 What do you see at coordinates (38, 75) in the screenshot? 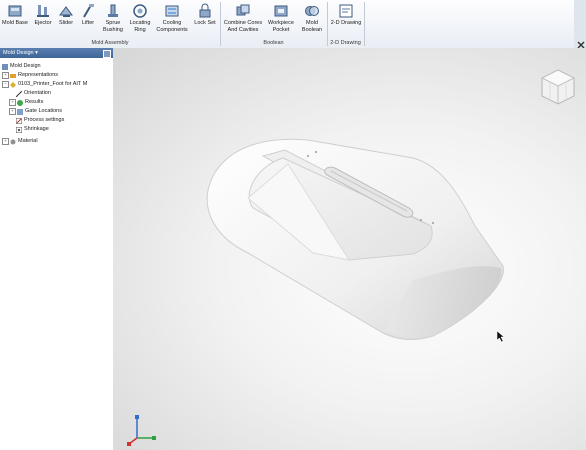
I see `tree-item-label: Representations` at bounding box center [38, 75].